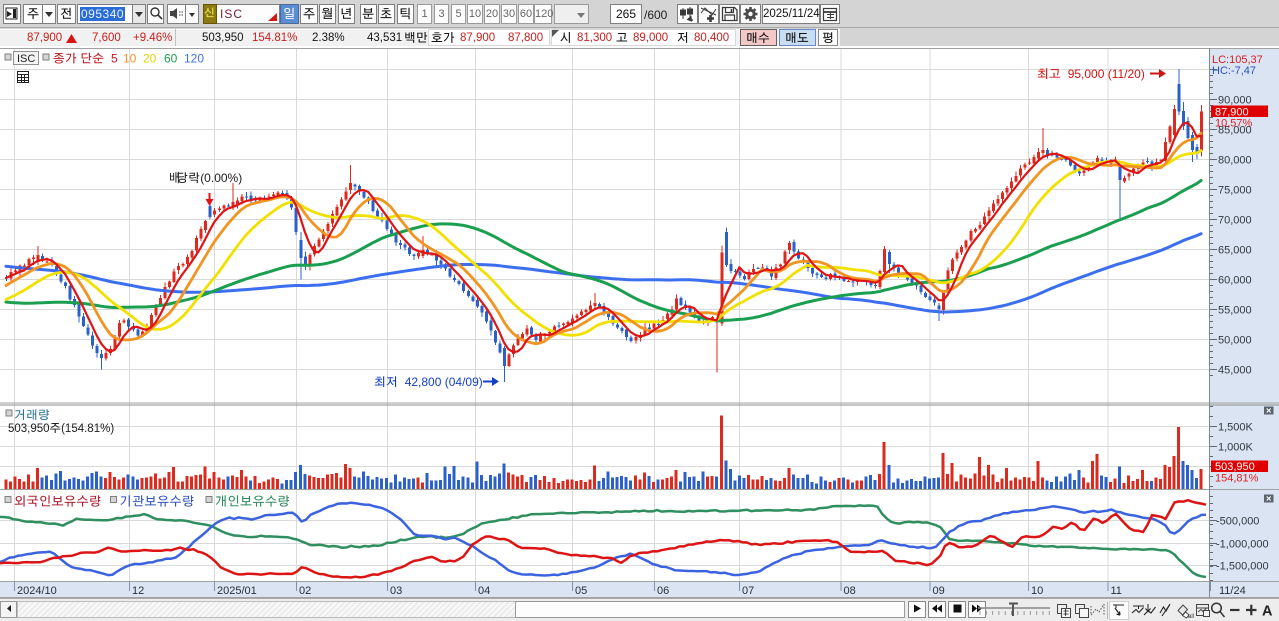 The width and height of the screenshot is (1279, 621). What do you see at coordinates (1232, 591) in the screenshot?
I see `svg-text: 11/24` at bounding box center [1232, 591].